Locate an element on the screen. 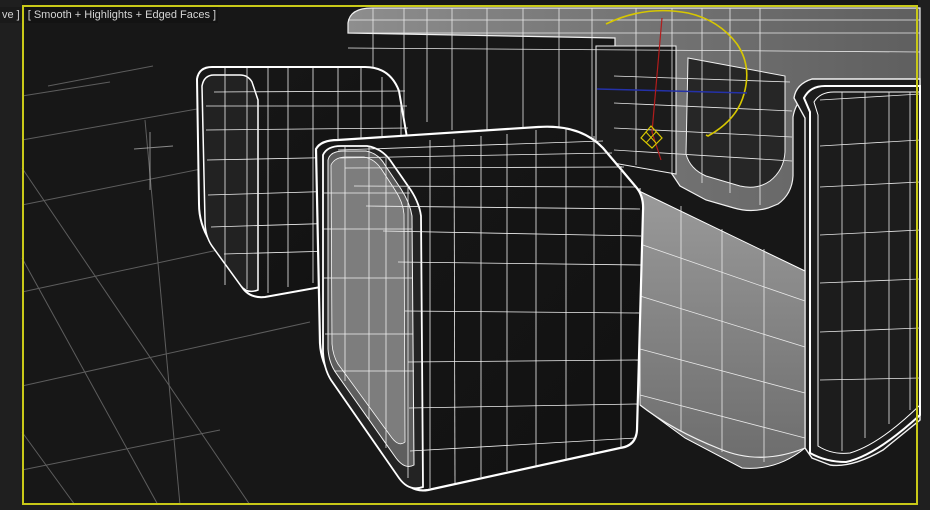 This screenshot has width=930, height=510. viewport-shading-label: [ Smooth + Highlights + Edged Faces ] is located at coordinates (122, 15).